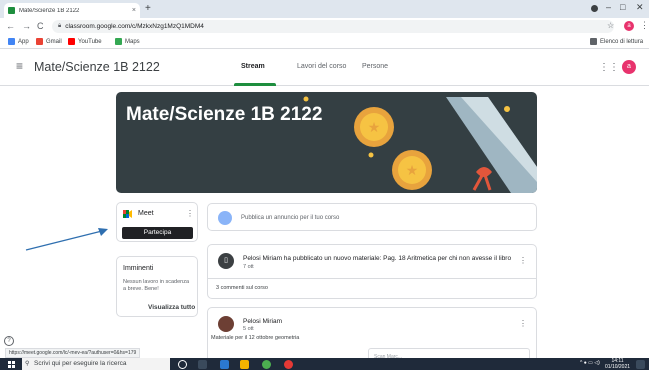  Describe the element at coordinates (97, 67) in the screenshot. I see `class-title: Mate/Scienze 1B 2122` at that location.